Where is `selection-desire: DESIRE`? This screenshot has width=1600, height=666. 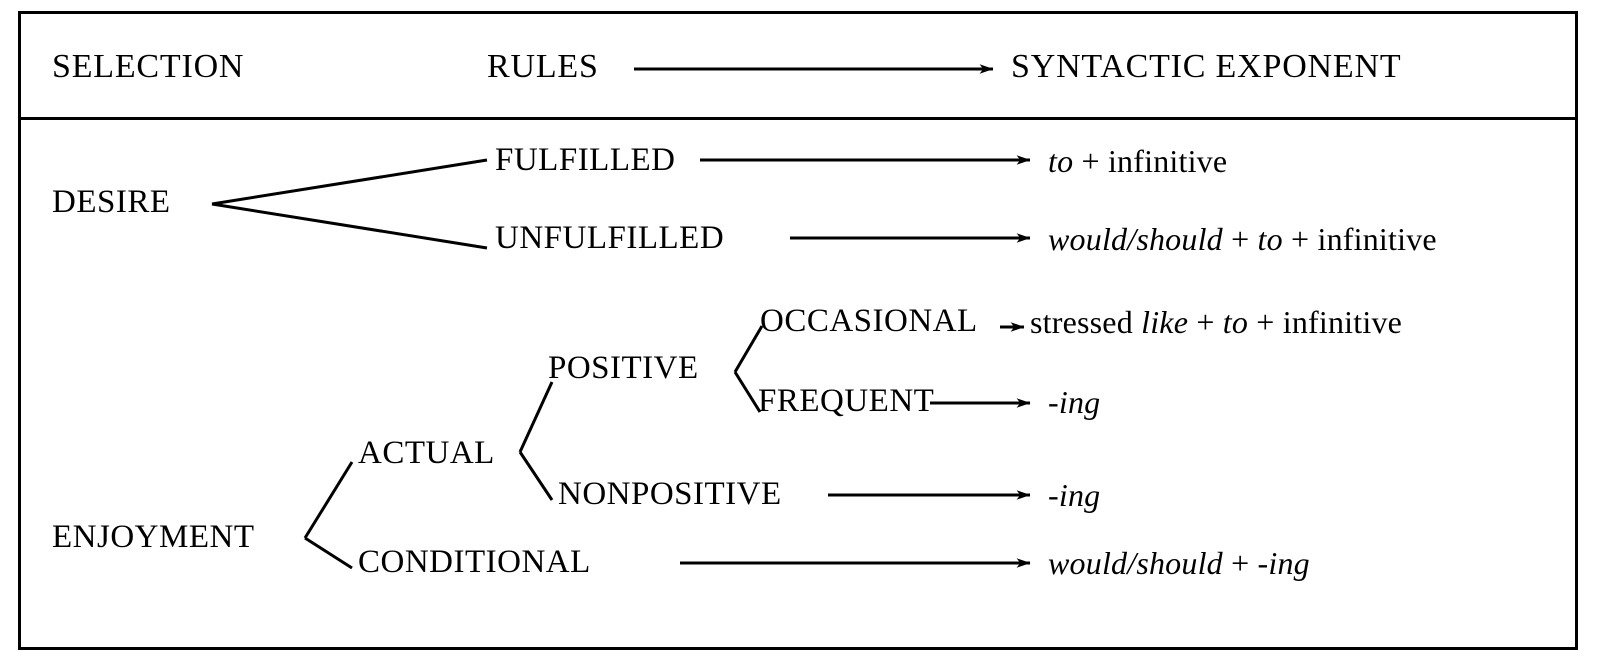 selection-desire: DESIRE is located at coordinates (111, 202).